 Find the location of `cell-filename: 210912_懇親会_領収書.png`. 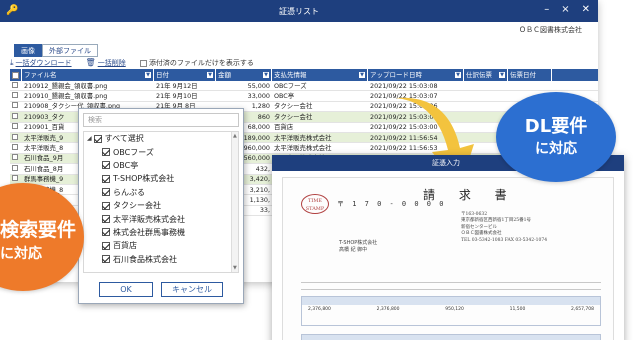

cell-filename: 210912_懇親会_領収書.png is located at coordinates (66, 85).